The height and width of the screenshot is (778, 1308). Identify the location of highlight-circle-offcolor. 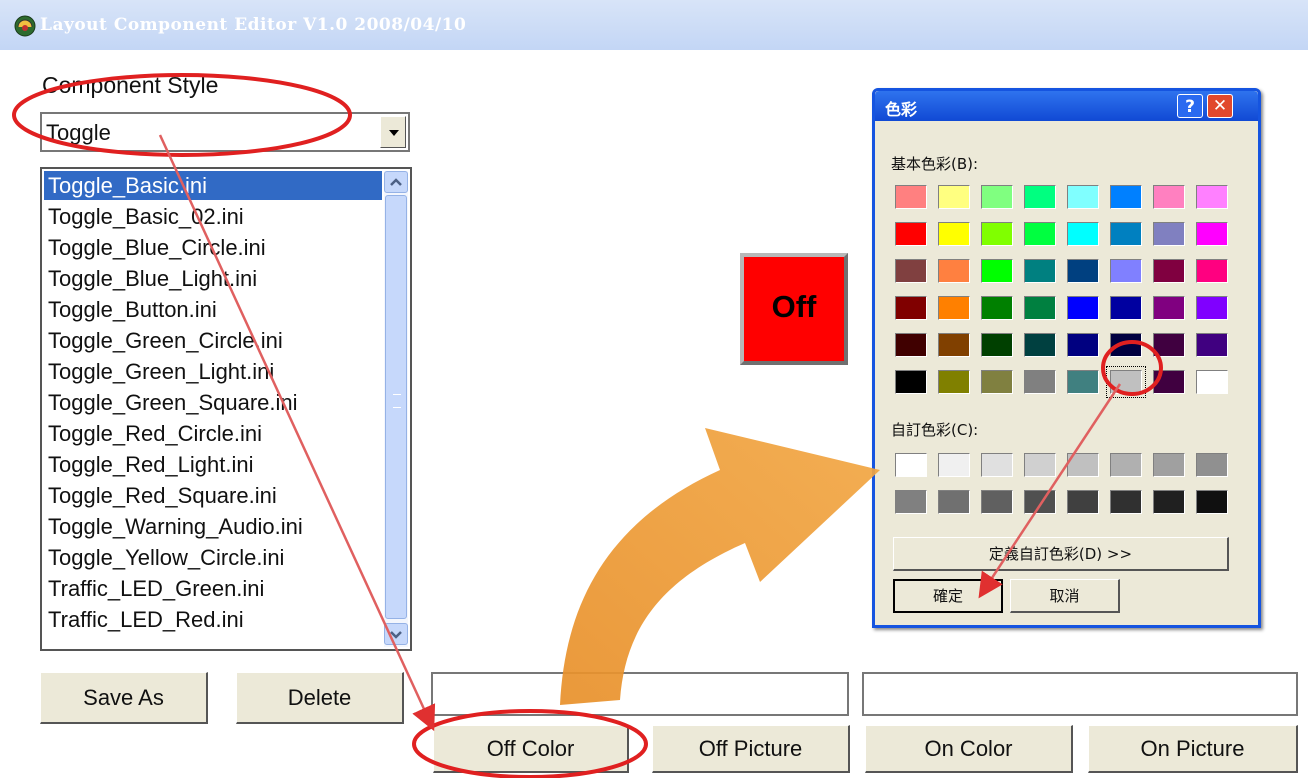
(530, 743).